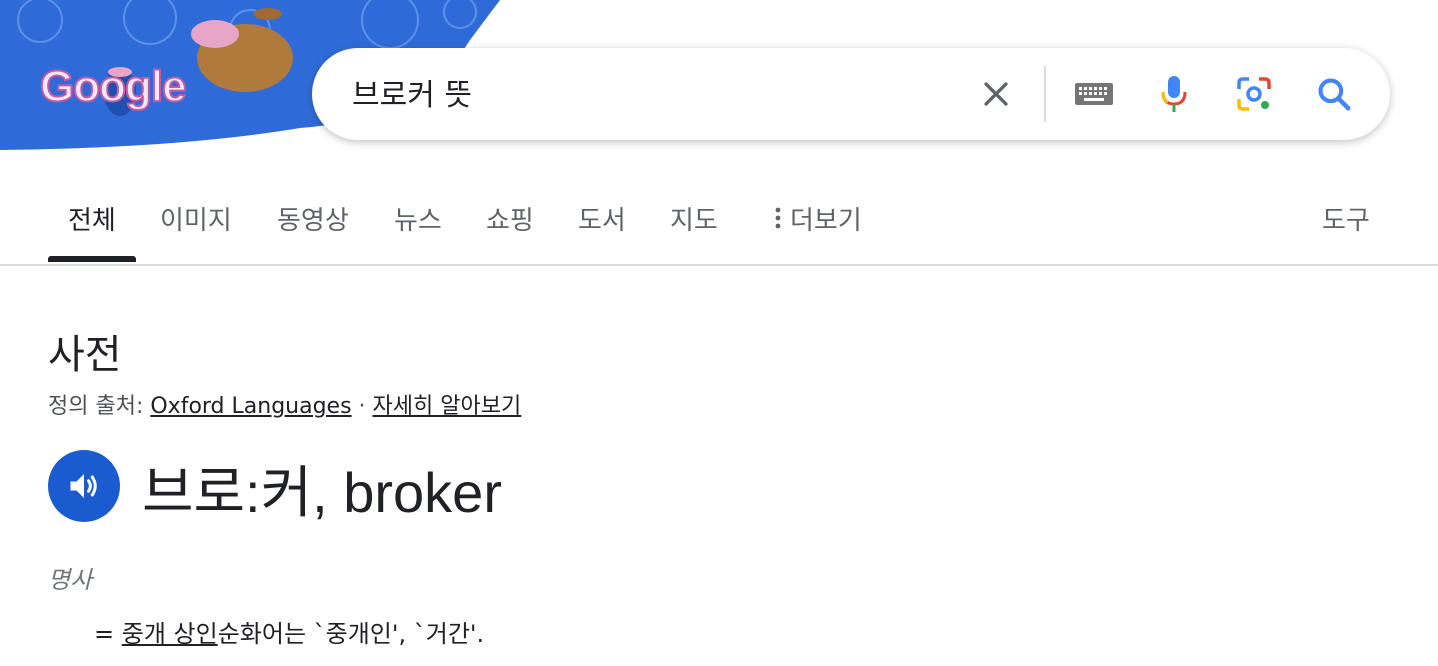  What do you see at coordinates (1094, 94) in the screenshot?
I see `keyboard-icon` at bounding box center [1094, 94].